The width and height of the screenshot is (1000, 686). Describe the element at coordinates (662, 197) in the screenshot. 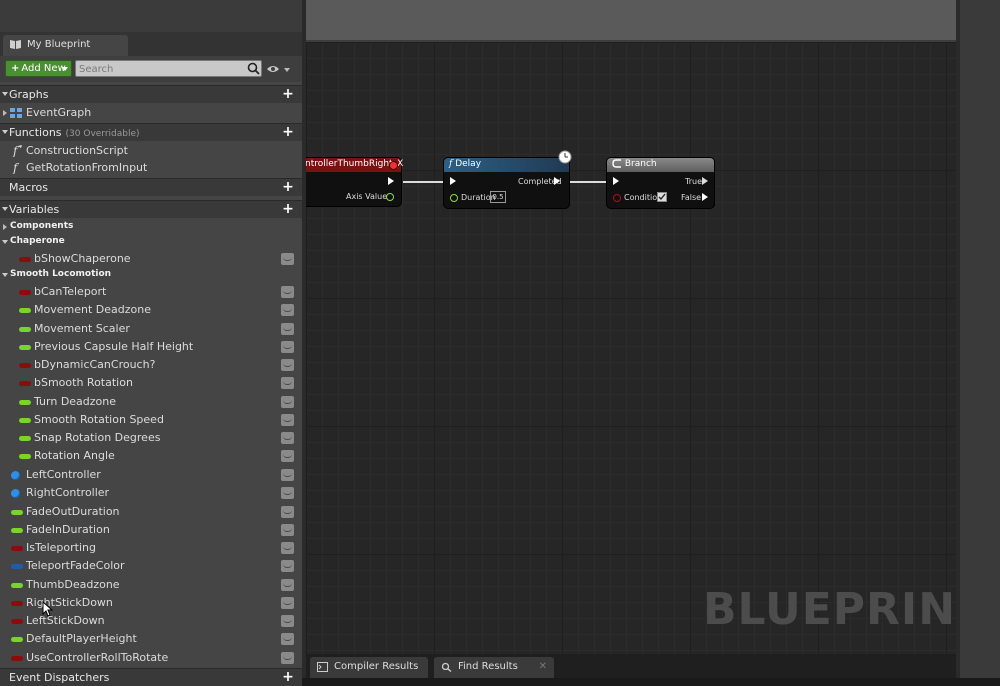

I see `condition-checkbox` at that location.